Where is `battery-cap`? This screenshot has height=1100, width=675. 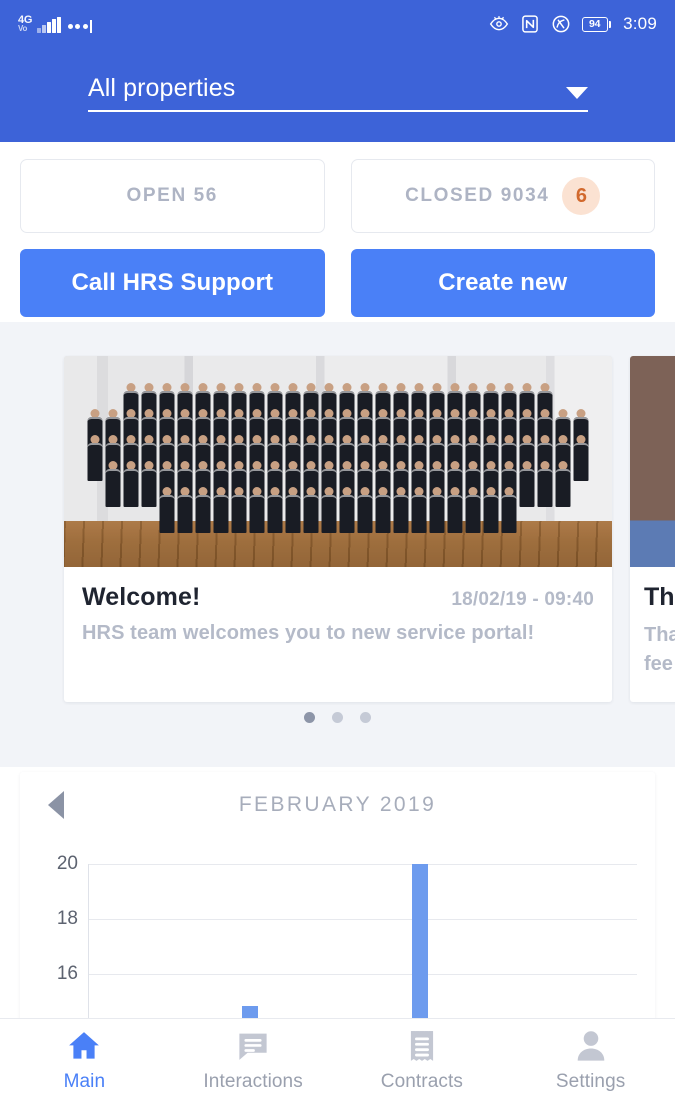
battery-cap is located at coordinates (610, 24).